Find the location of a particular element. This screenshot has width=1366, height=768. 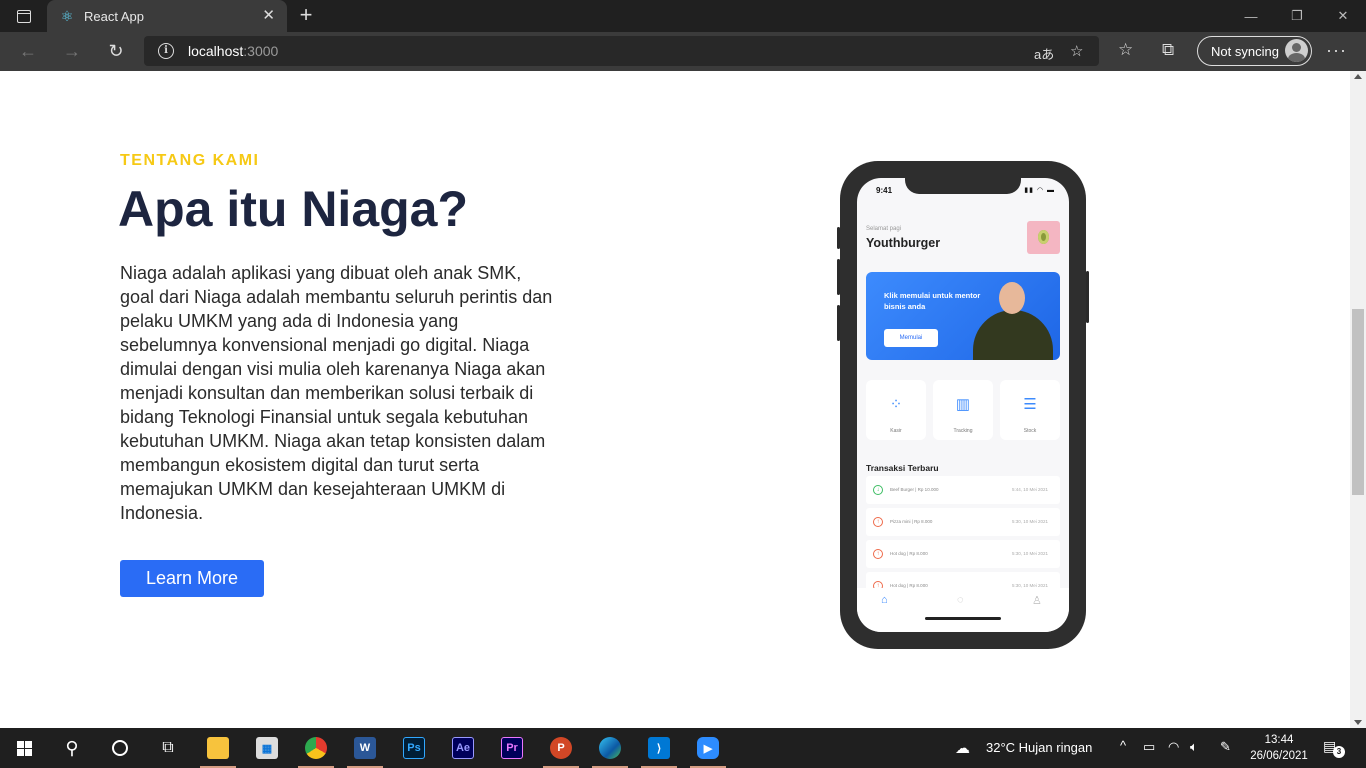

favorites-icon: ☆ is located at coordinates (1125, 50).